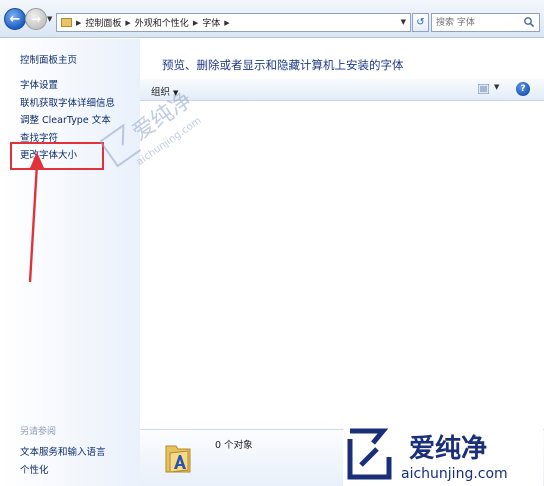 The width and height of the screenshot is (544, 486). I want to click on view-options-dropdown: ▼, so click(496, 87).